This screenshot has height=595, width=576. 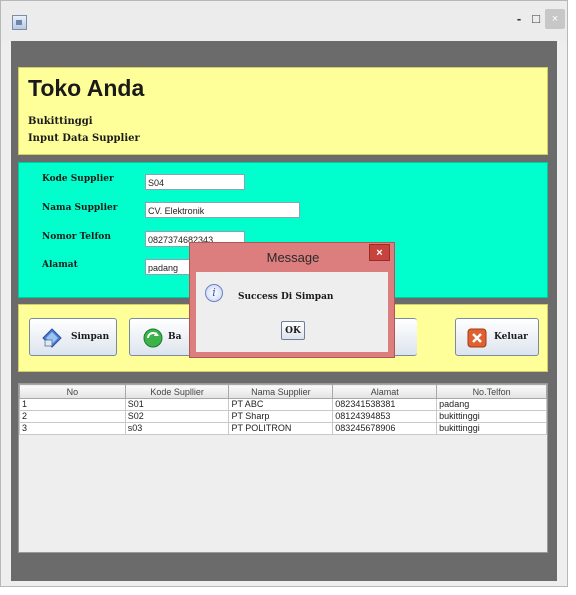 What do you see at coordinates (284, 21) in the screenshot?
I see `title-bar: - □ ×` at bounding box center [284, 21].